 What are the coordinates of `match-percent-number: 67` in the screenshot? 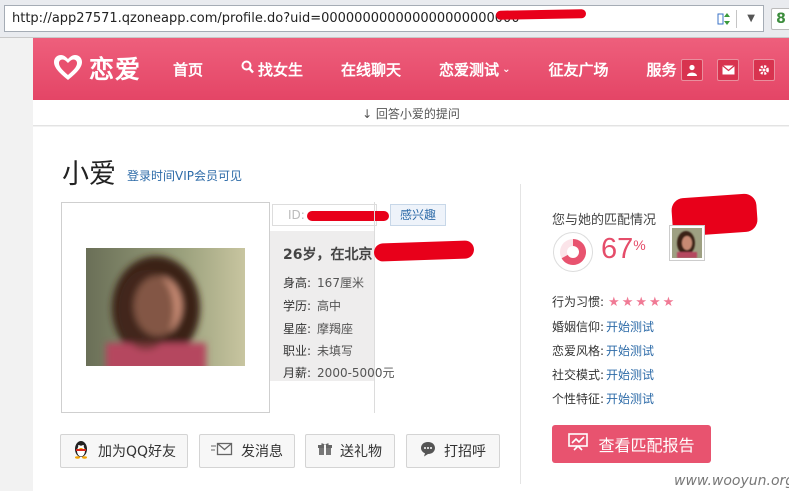 It's located at (617, 249).